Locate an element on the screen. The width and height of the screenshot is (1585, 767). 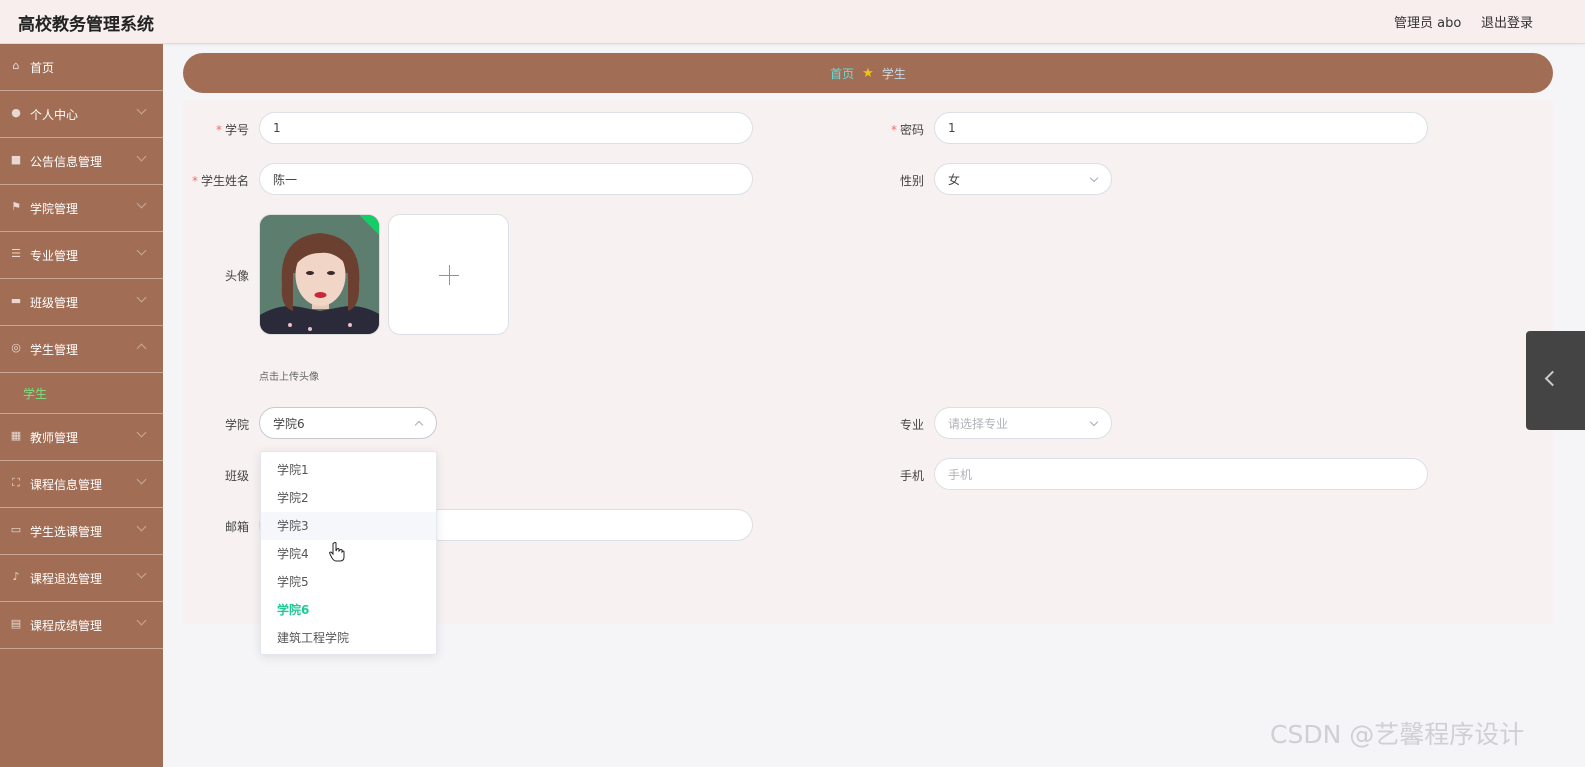
major-select-placeholder: 请选择专业 is located at coordinates (978, 423).